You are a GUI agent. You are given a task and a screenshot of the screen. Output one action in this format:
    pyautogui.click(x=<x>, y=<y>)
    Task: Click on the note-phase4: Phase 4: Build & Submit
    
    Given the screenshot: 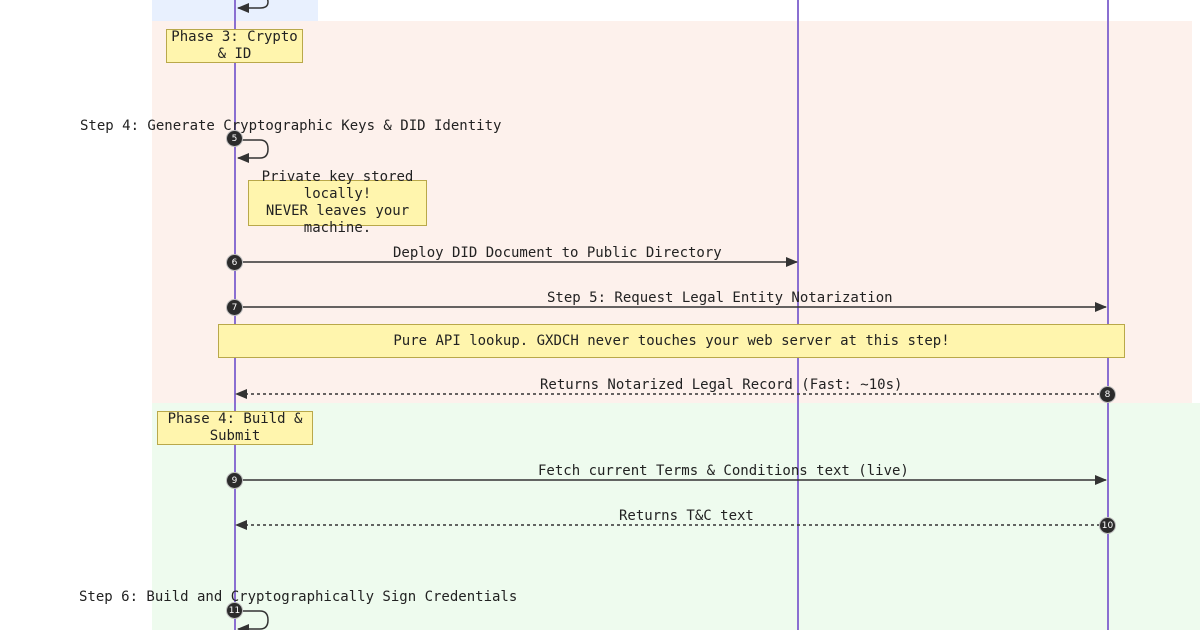 What is the action you would take?
    pyautogui.click(x=235, y=428)
    